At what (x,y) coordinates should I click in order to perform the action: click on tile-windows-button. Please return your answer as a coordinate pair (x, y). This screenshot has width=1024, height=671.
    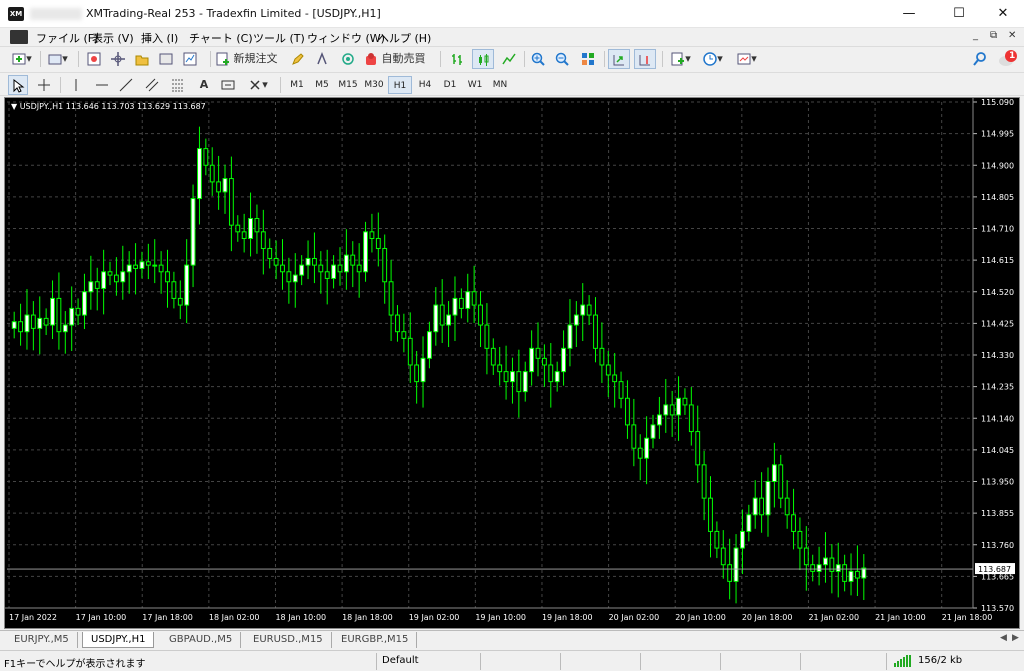
    Looking at the image, I should click on (588, 59).